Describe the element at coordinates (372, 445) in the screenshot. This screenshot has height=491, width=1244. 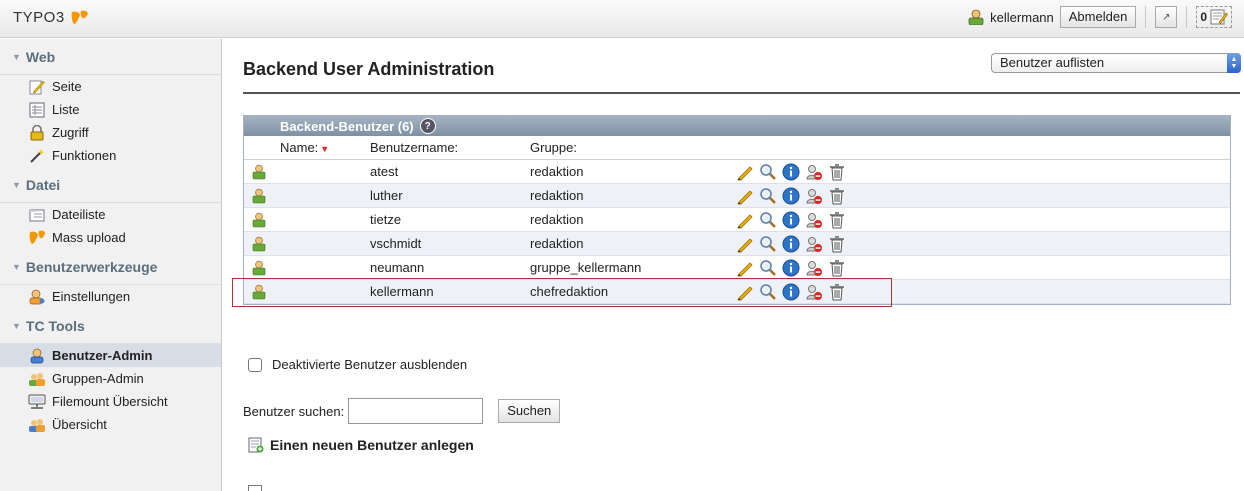
I see `create-new-user-label: Einen neuen Benutzer anlegen` at that location.